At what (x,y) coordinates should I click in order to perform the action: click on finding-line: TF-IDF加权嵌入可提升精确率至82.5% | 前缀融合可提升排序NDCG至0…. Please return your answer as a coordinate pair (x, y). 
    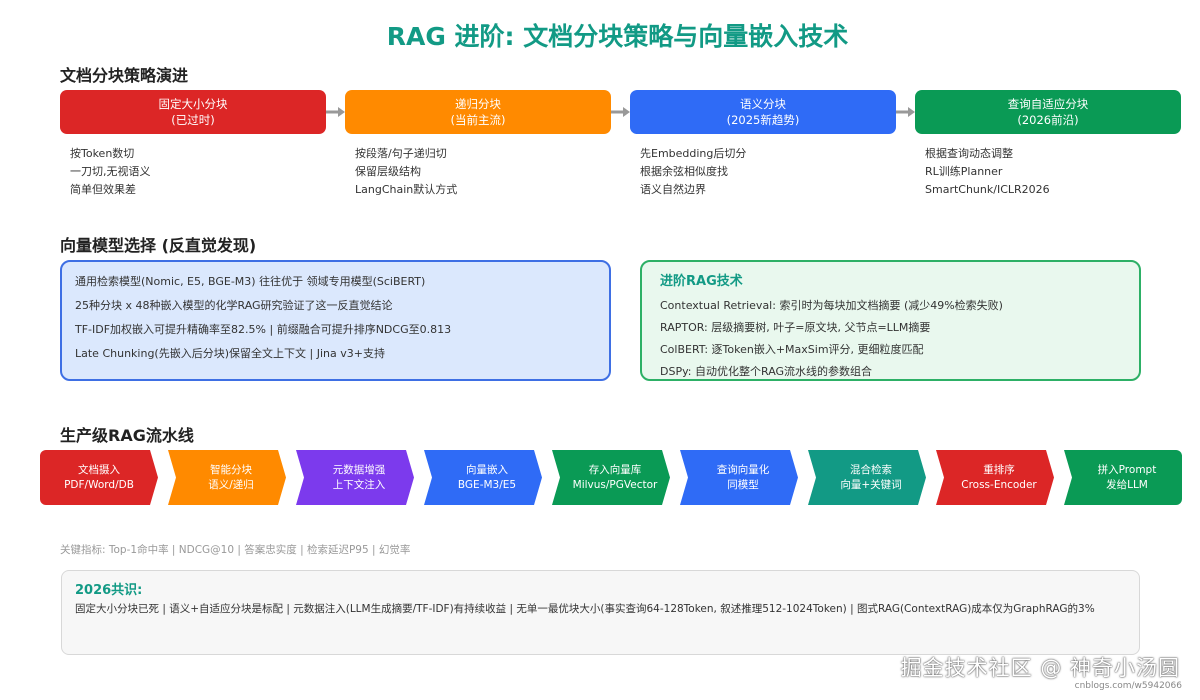
    Looking at the image, I should click on (263, 329).